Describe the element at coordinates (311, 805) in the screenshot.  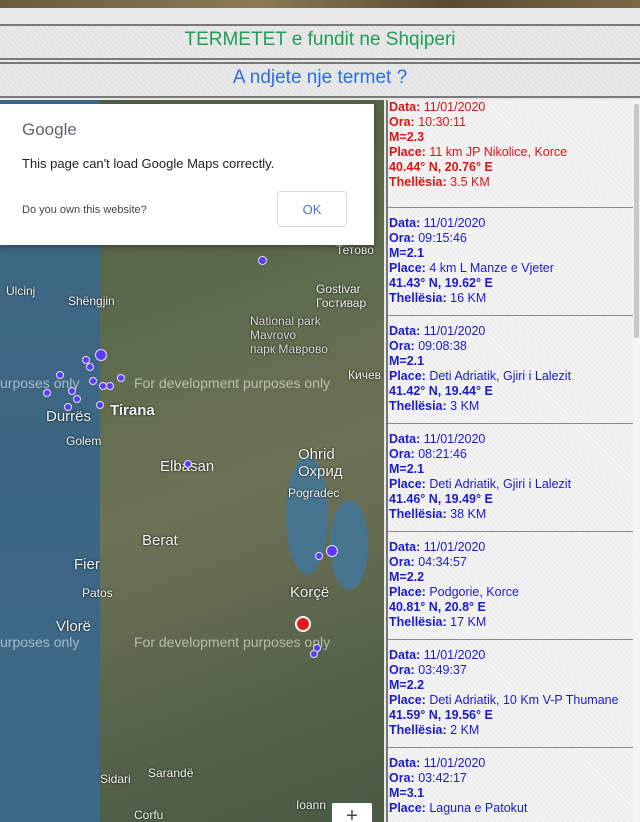
I see `map-label-ioann: Ioann` at that location.